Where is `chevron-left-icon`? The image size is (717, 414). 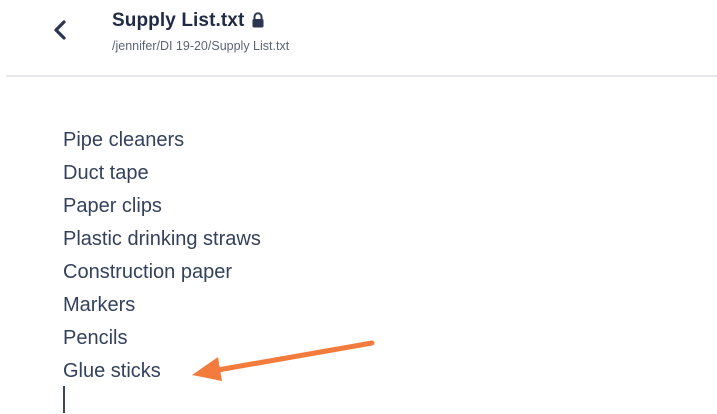
chevron-left-icon is located at coordinates (60, 30).